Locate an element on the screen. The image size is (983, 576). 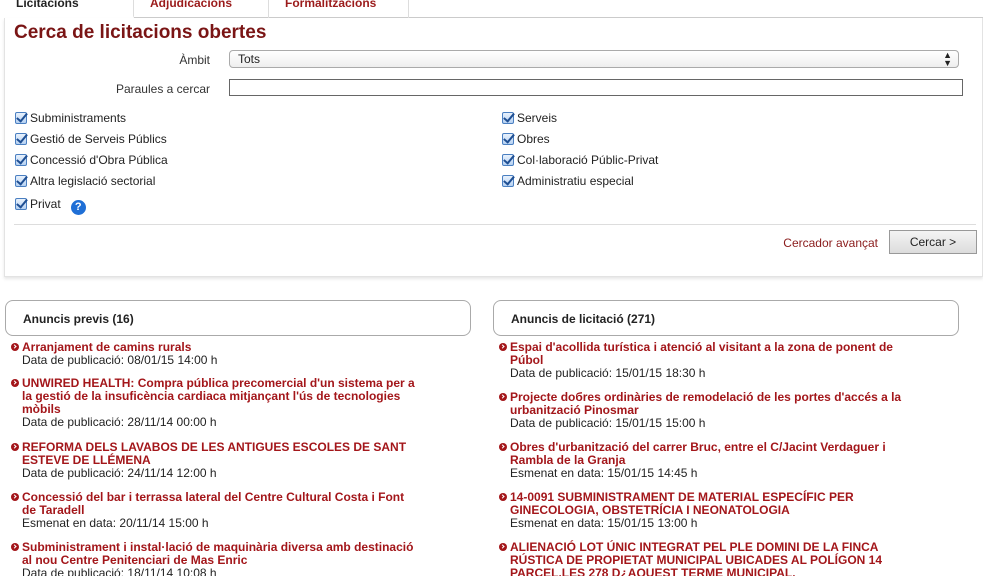
checkbox-privat: Privat? is located at coordinates (50, 206).